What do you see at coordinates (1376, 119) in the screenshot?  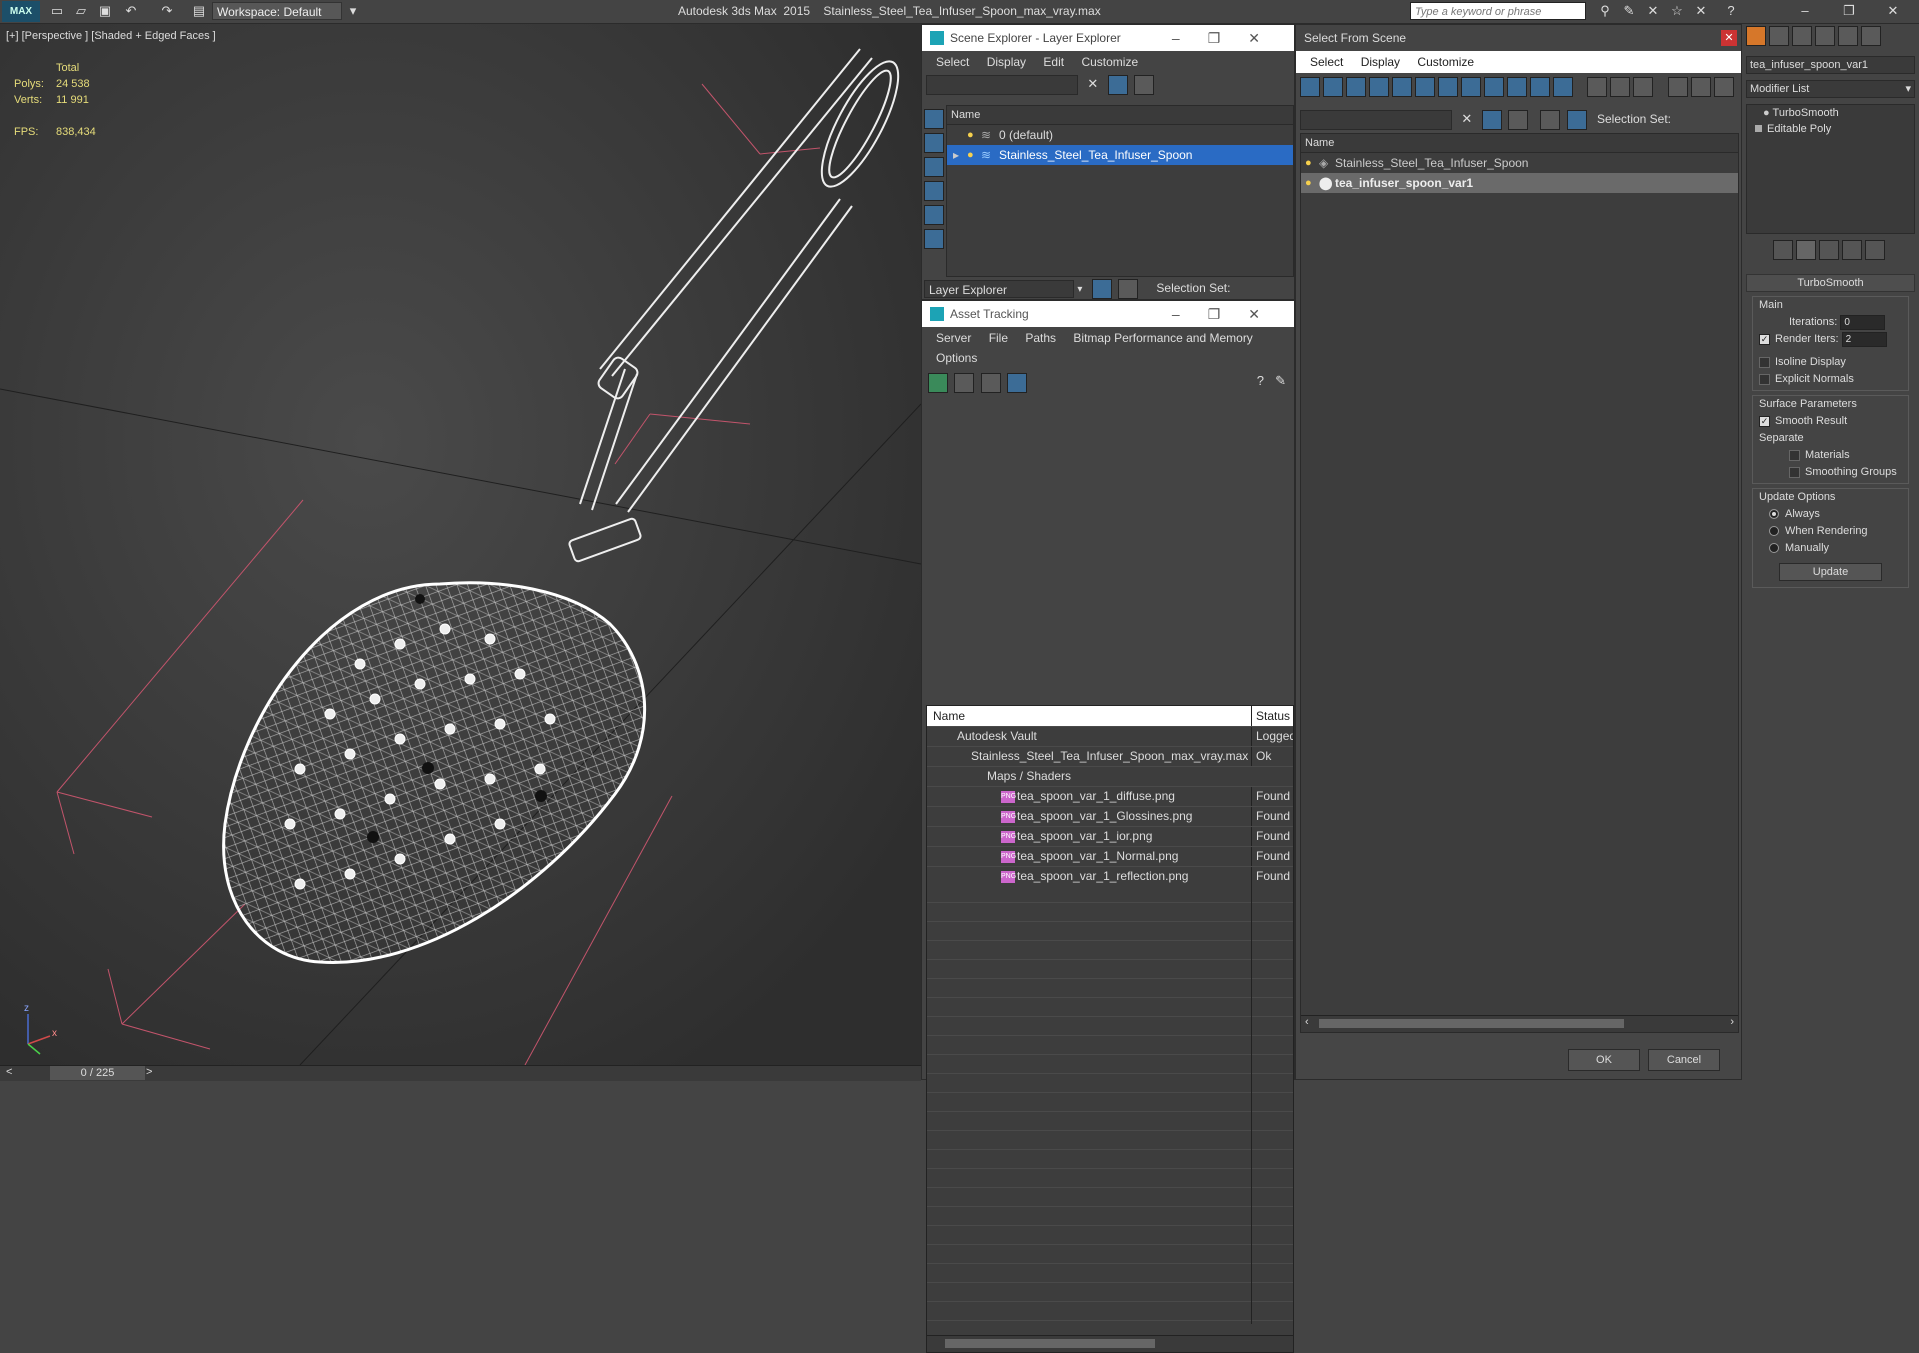 I see `find-field` at bounding box center [1376, 119].